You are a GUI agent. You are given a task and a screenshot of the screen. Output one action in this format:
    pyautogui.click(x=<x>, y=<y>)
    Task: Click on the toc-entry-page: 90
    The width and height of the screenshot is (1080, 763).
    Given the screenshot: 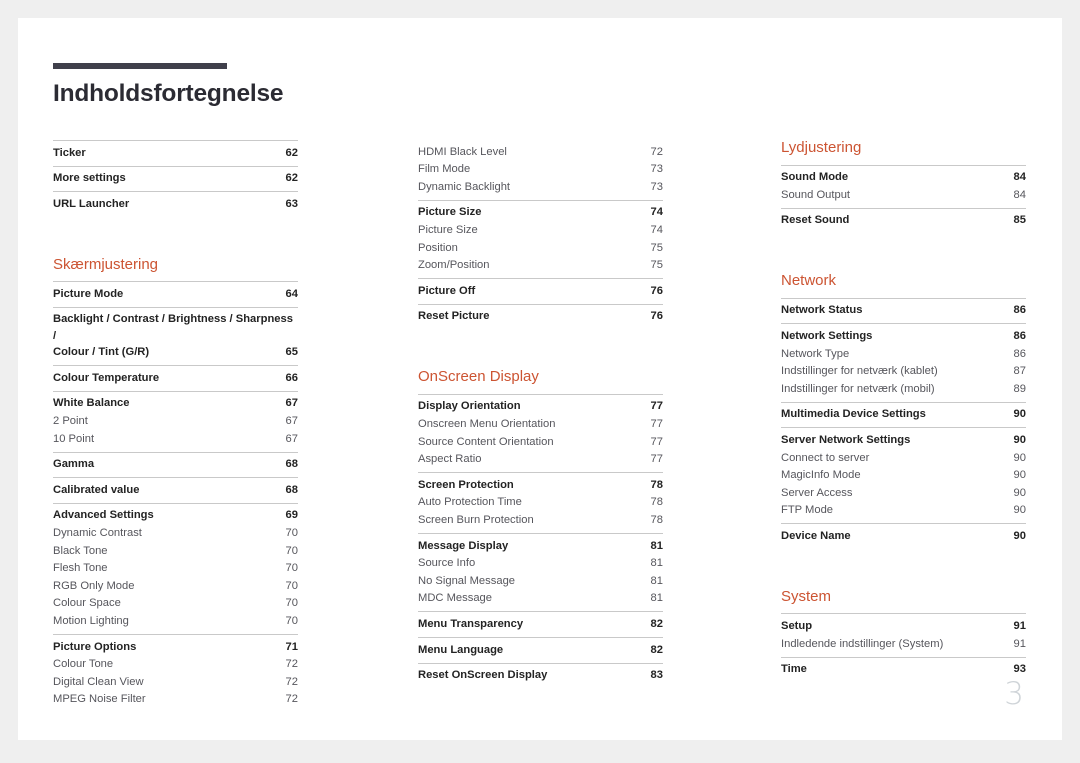 What is the action you would take?
    pyautogui.click(x=1019, y=439)
    